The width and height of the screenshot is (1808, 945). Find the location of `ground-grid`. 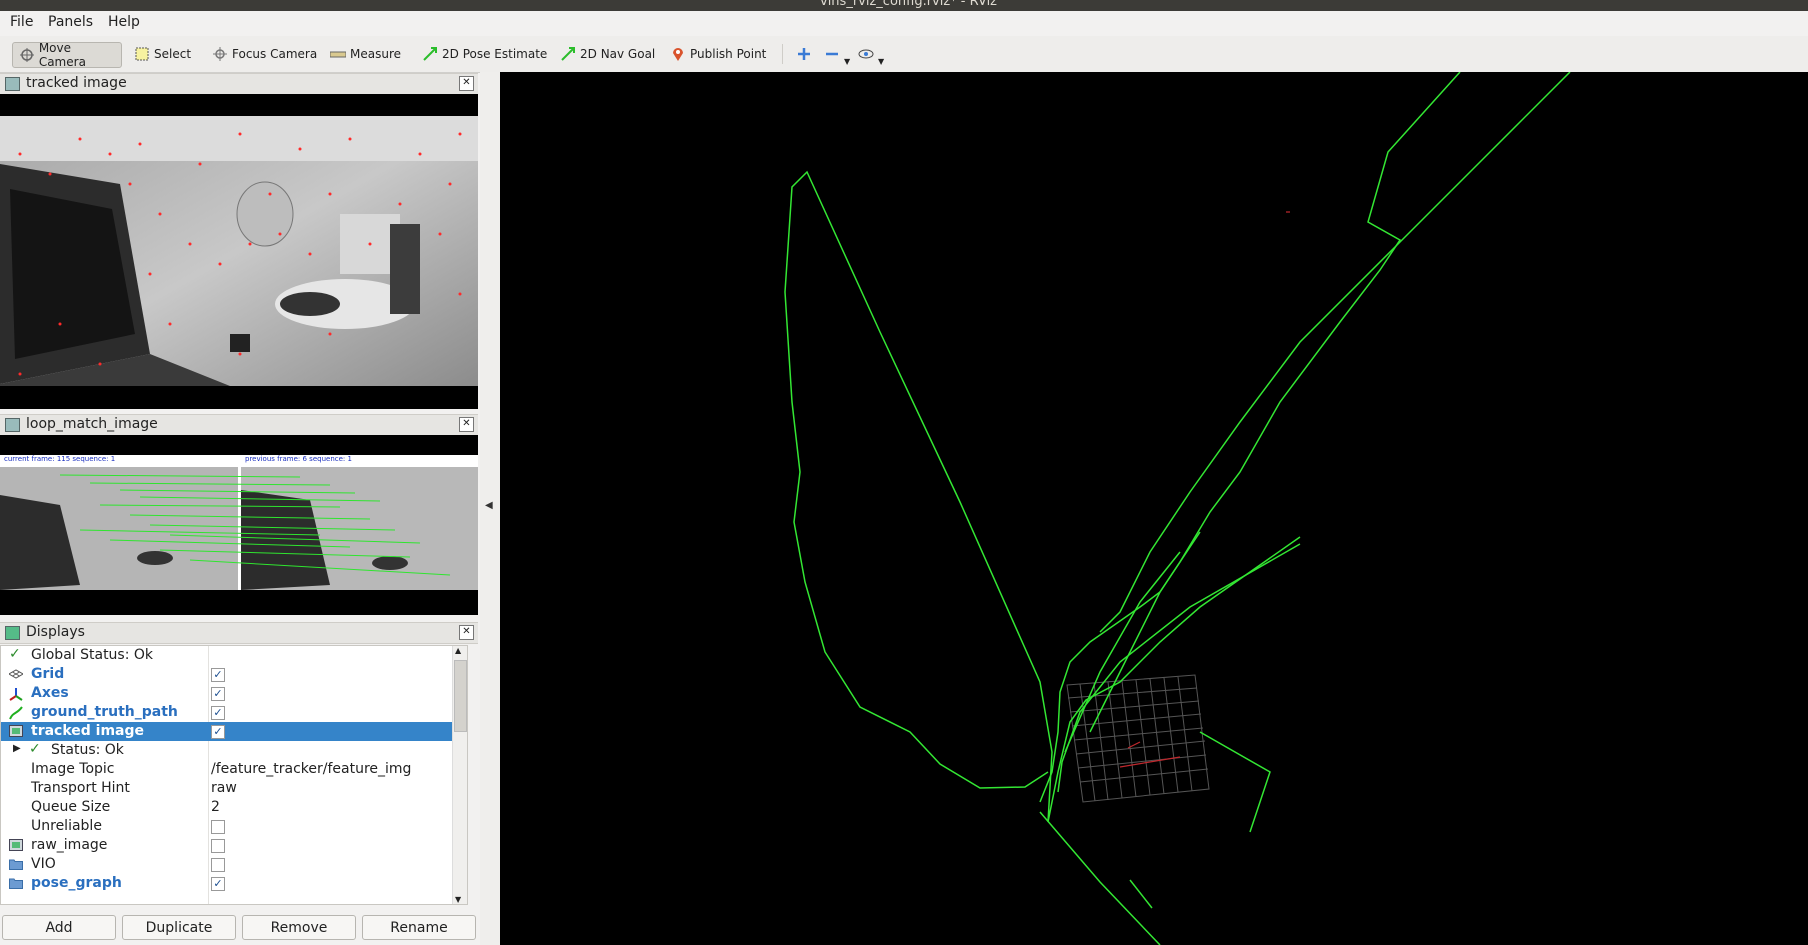

ground-grid is located at coordinates (1138, 738).